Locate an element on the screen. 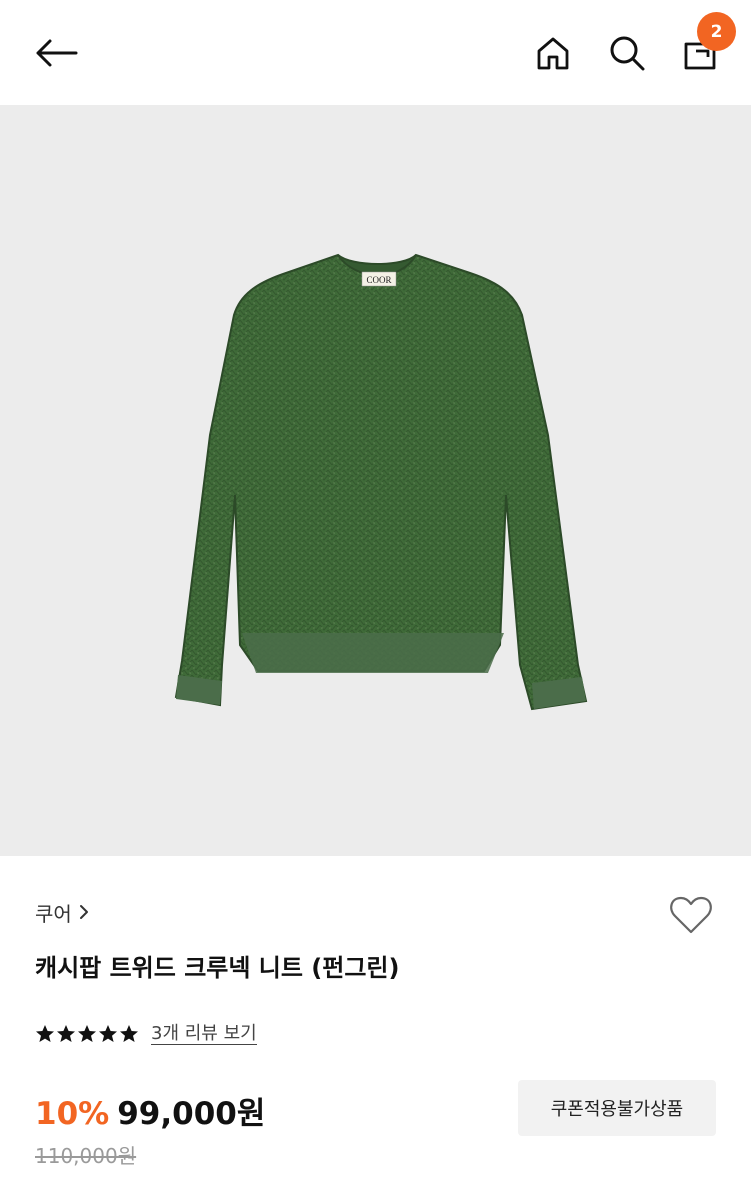 The image size is (751, 1200). brand-tag-label: COOR is located at coordinates (378, 280).